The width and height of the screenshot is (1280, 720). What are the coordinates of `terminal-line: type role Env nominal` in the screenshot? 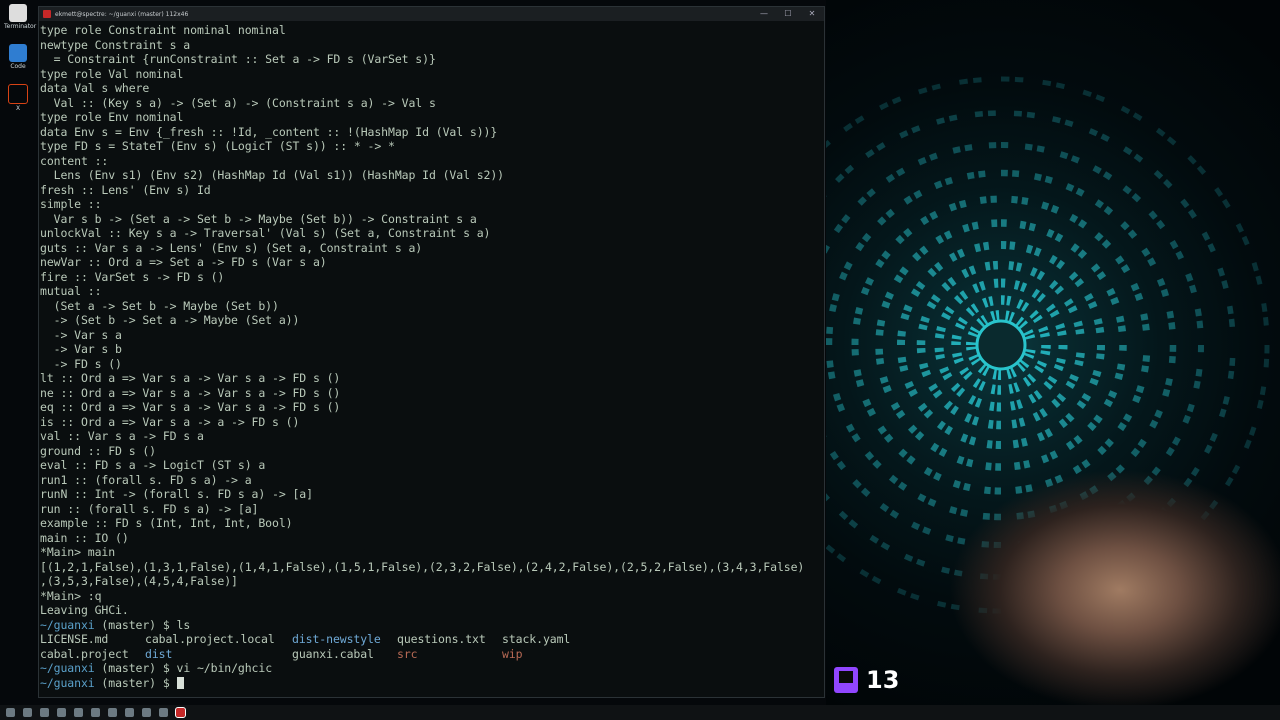 It's located at (112, 117).